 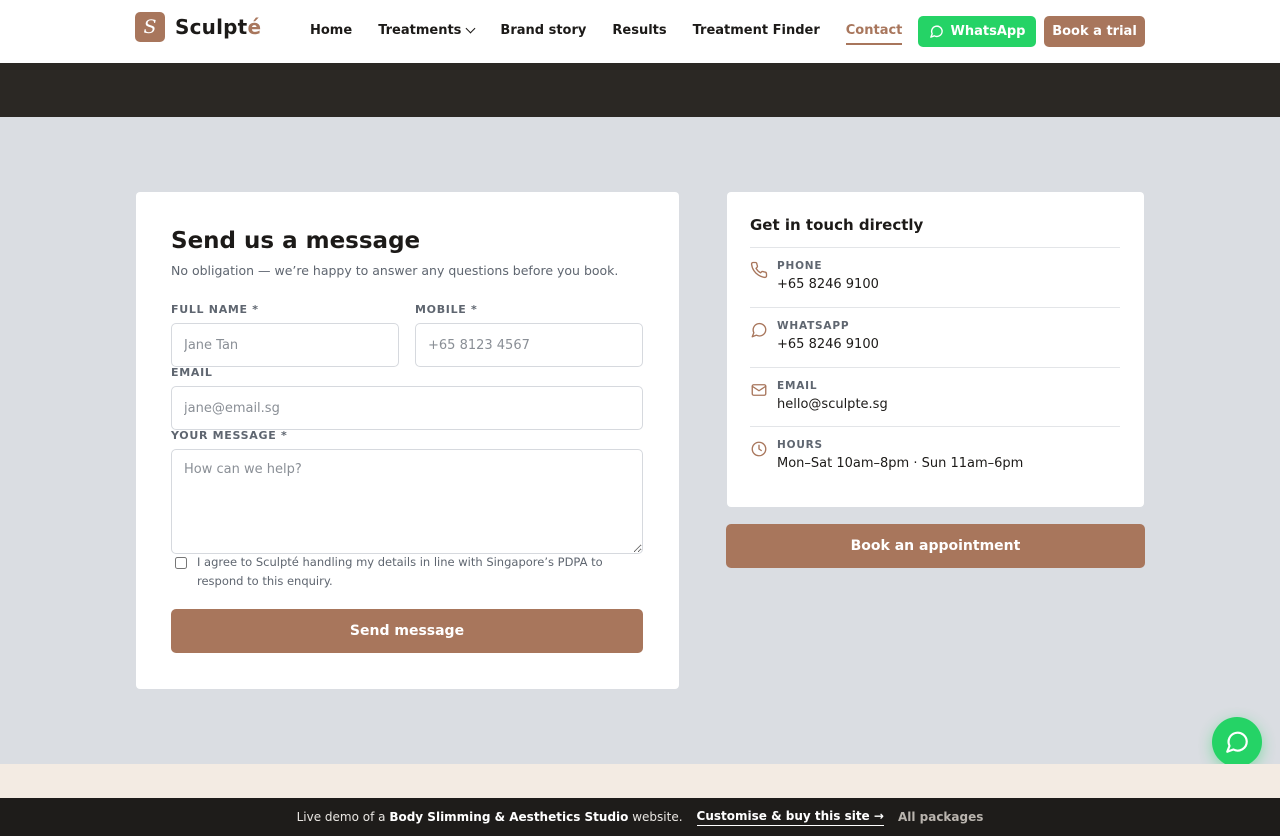 I want to click on email-label: EMAIL, so click(x=192, y=372).